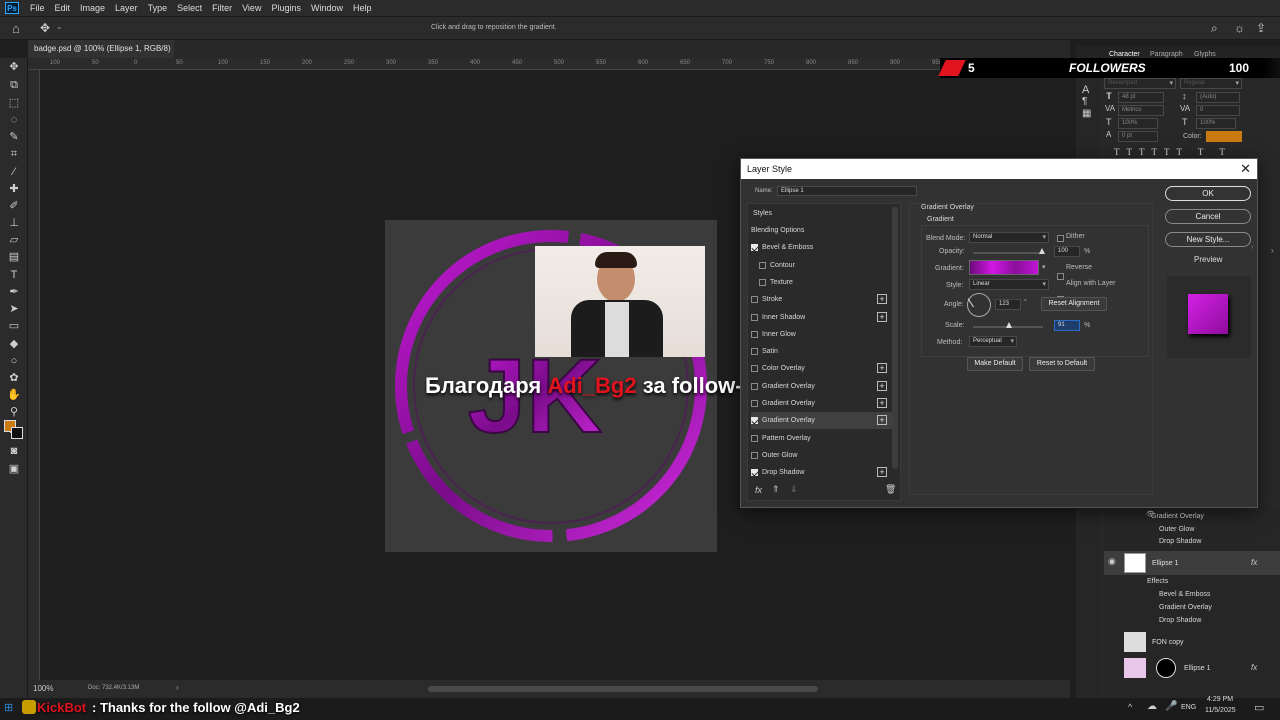 This screenshot has height=720, width=1280. Describe the element at coordinates (14, 137) in the screenshot. I see `quick-select-tool-icon: ✎` at that location.